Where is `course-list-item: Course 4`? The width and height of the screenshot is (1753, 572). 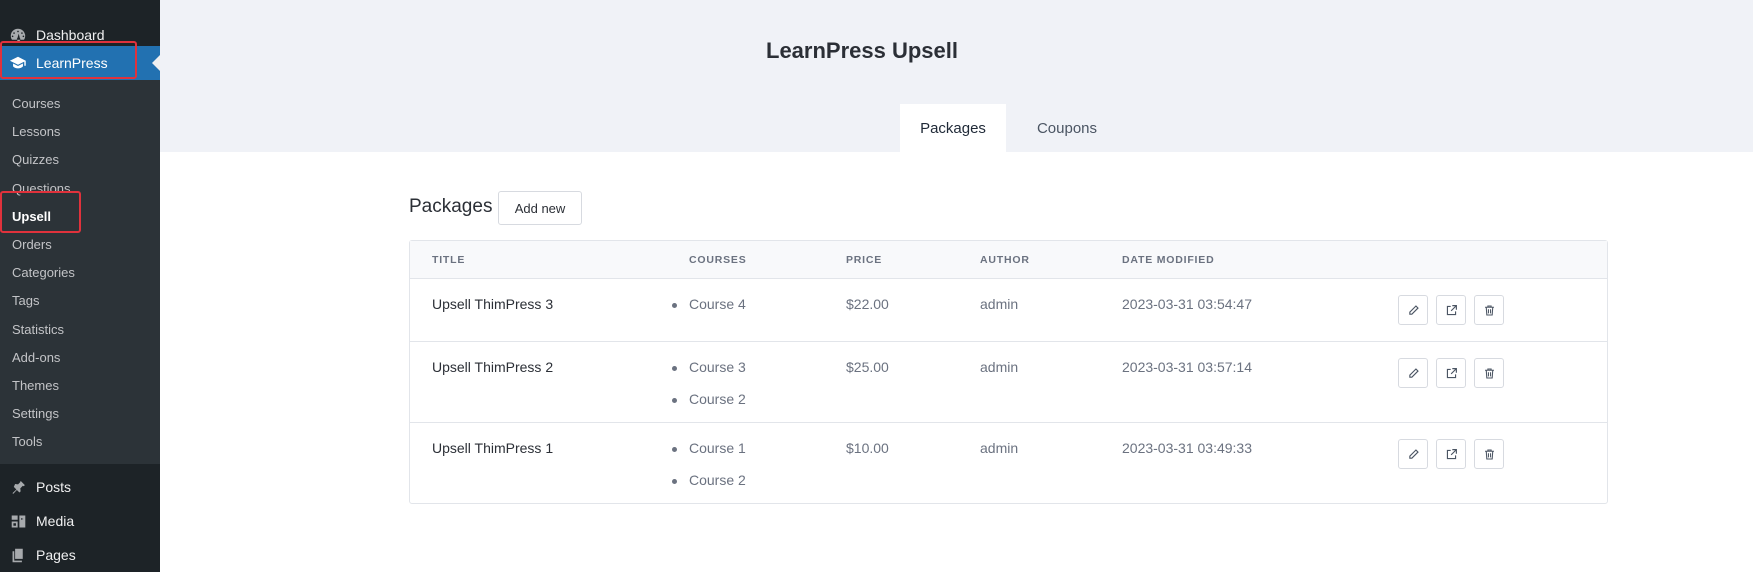
course-list-item: Course 4 is located at coordinates (709, 312).